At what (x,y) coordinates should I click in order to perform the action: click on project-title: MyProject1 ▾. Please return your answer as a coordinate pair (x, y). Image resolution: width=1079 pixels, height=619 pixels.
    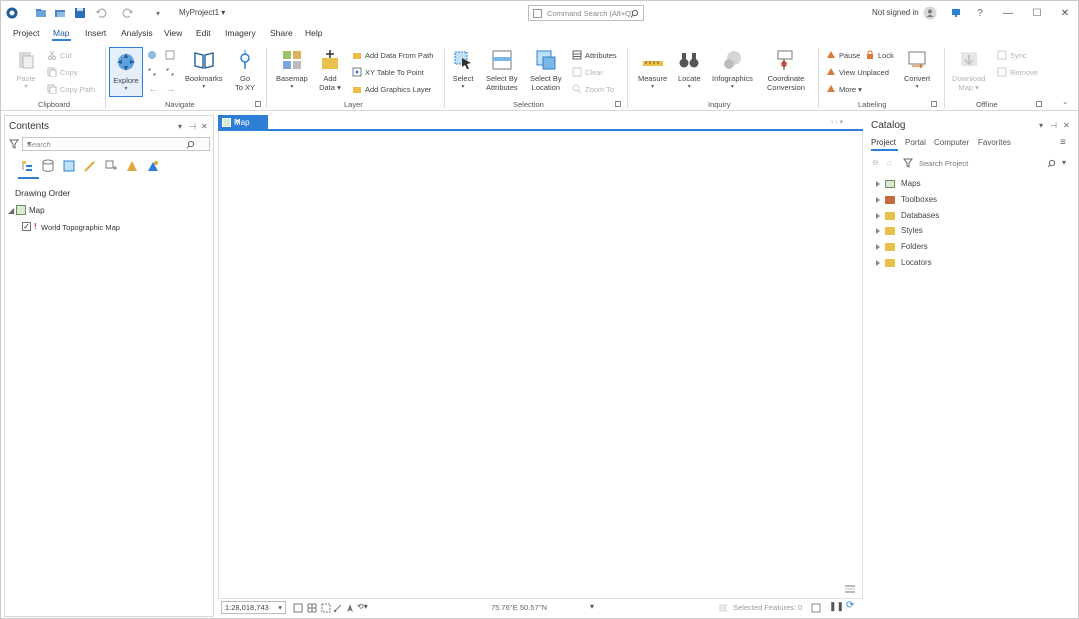
    Looking at the image, I should click on (202, 12).